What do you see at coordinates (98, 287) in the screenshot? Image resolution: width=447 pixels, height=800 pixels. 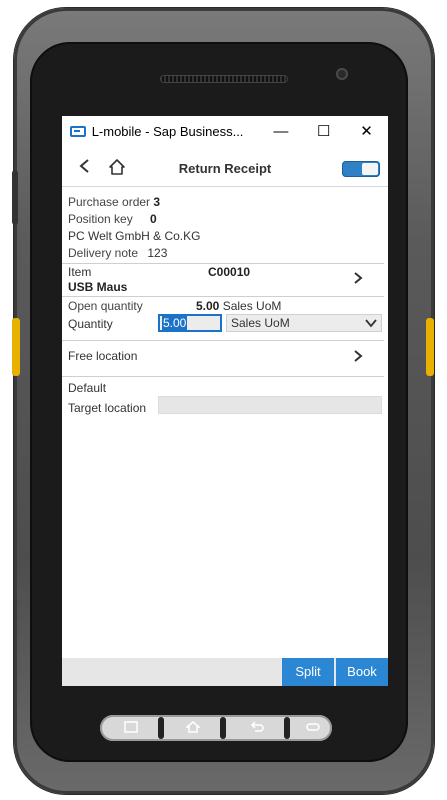 I see `item-name: USB Maus` at bounding box center [98, 287].